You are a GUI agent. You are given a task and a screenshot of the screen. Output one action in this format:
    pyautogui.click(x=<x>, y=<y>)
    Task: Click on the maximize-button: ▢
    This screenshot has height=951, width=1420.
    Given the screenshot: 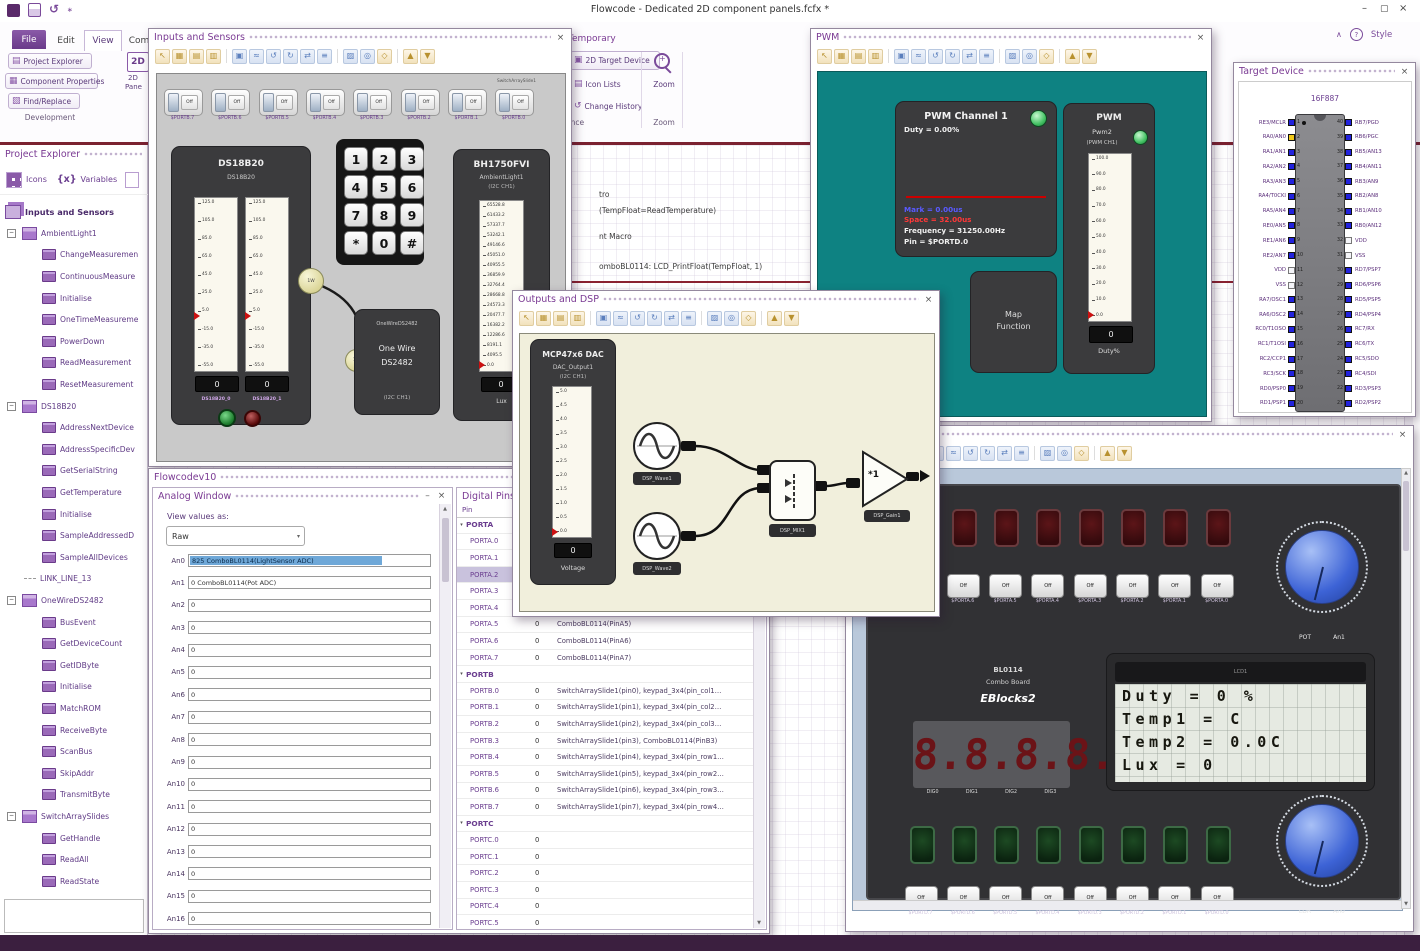 What is the action you would take?
    pyautogui.click(x=1384, y=9)
    